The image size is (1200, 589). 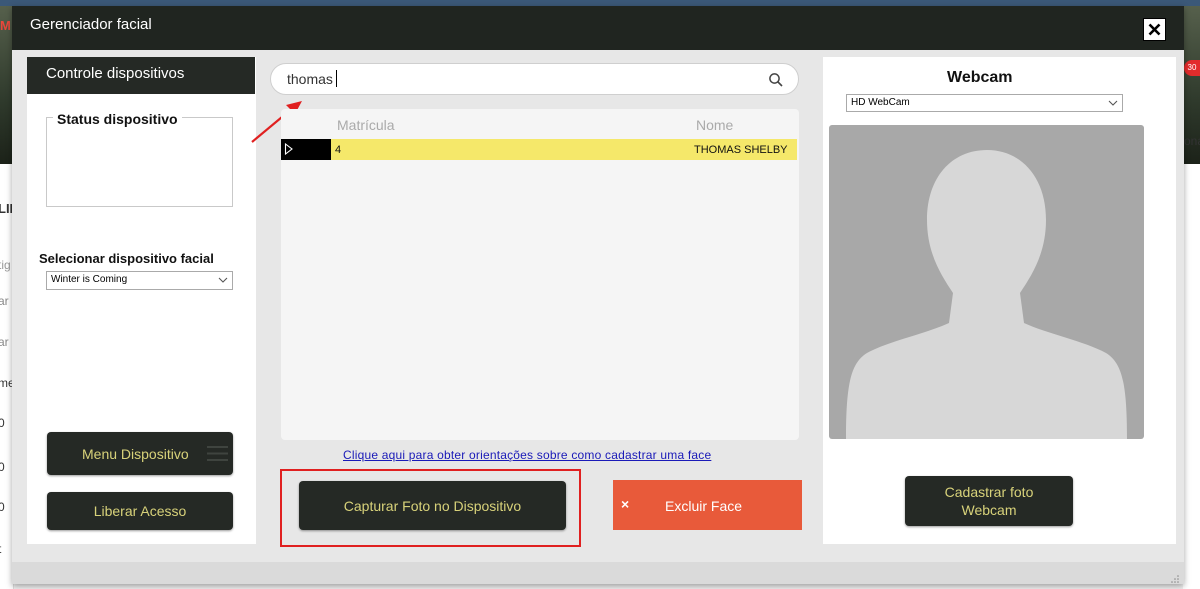 I want to click on delete-icon: ×, so click(x=625, y=504).